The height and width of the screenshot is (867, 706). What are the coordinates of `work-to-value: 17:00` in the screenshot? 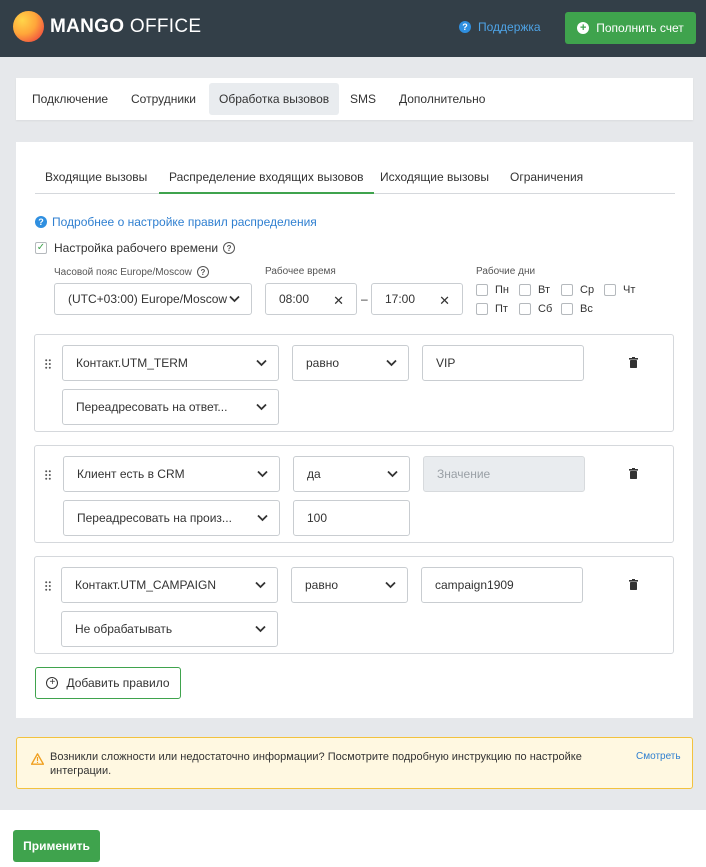 It's located at (400, 299).